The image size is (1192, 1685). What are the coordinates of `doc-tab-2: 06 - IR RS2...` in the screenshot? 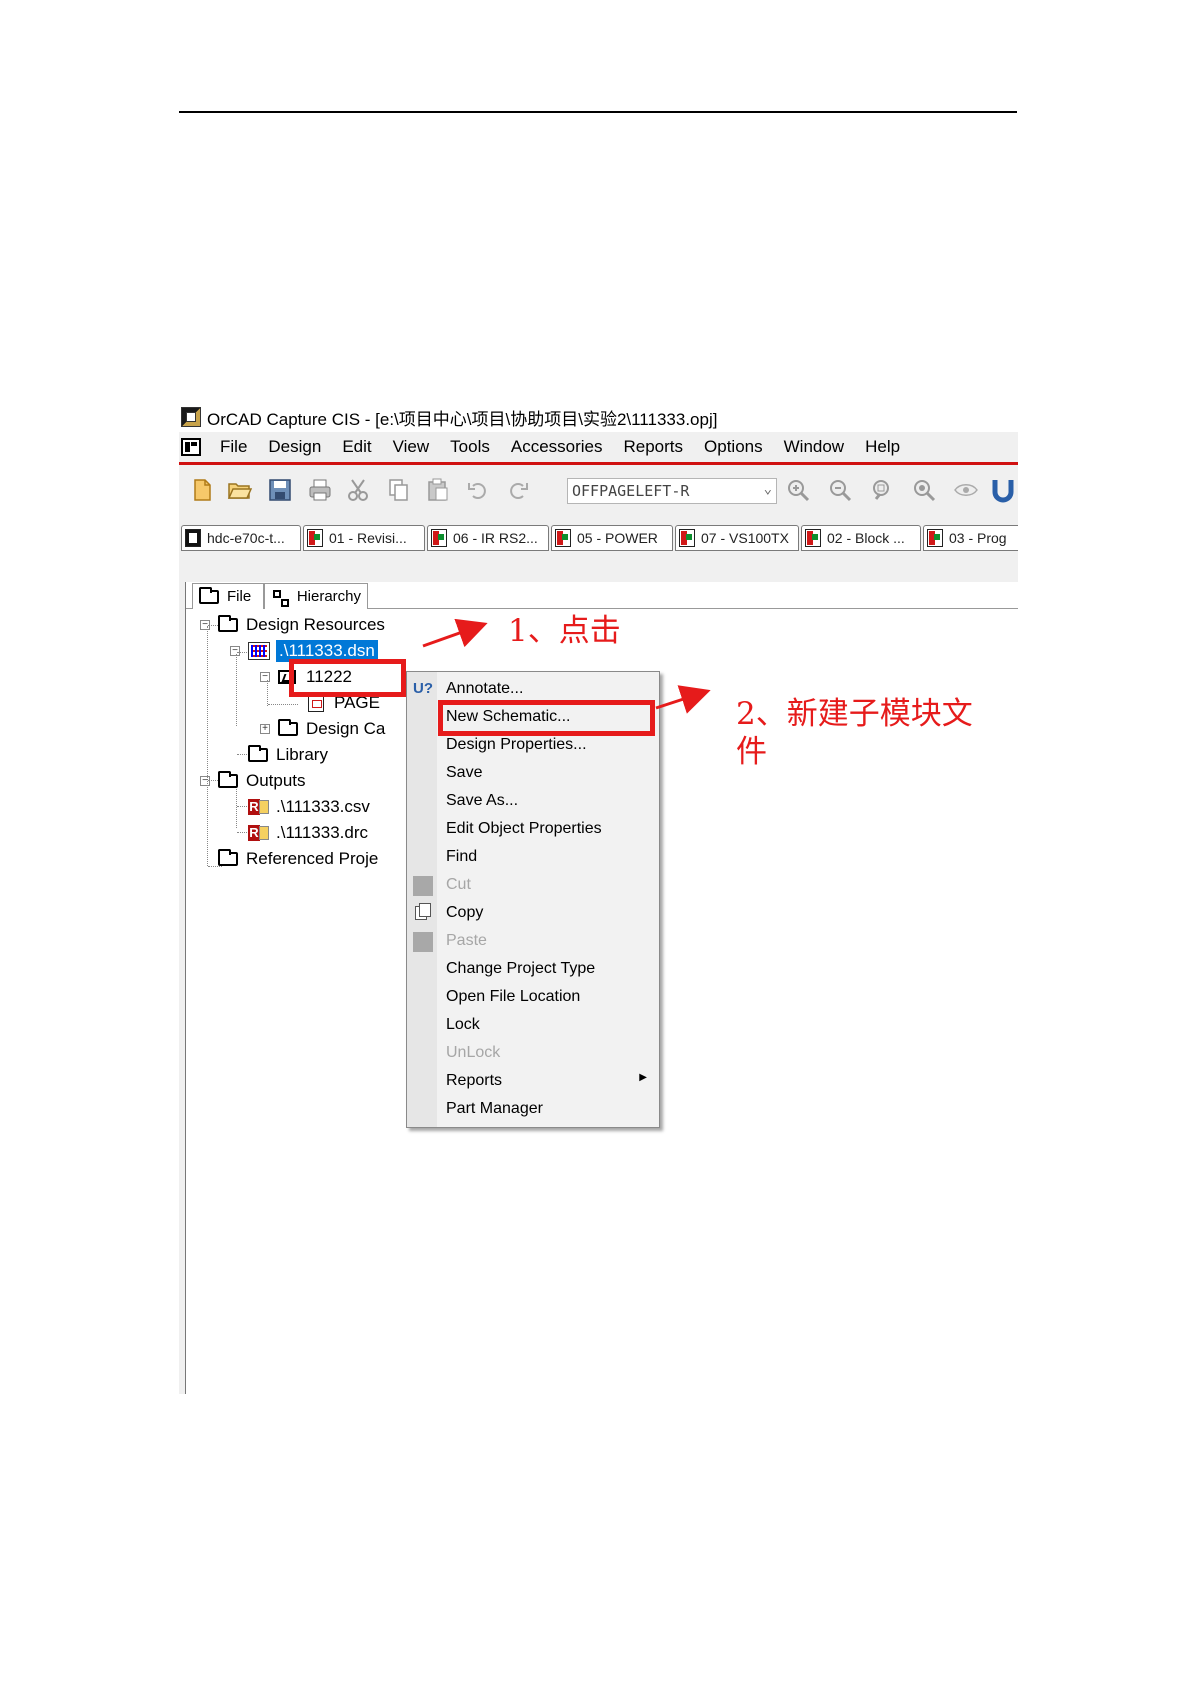 It's located at (488, 538).